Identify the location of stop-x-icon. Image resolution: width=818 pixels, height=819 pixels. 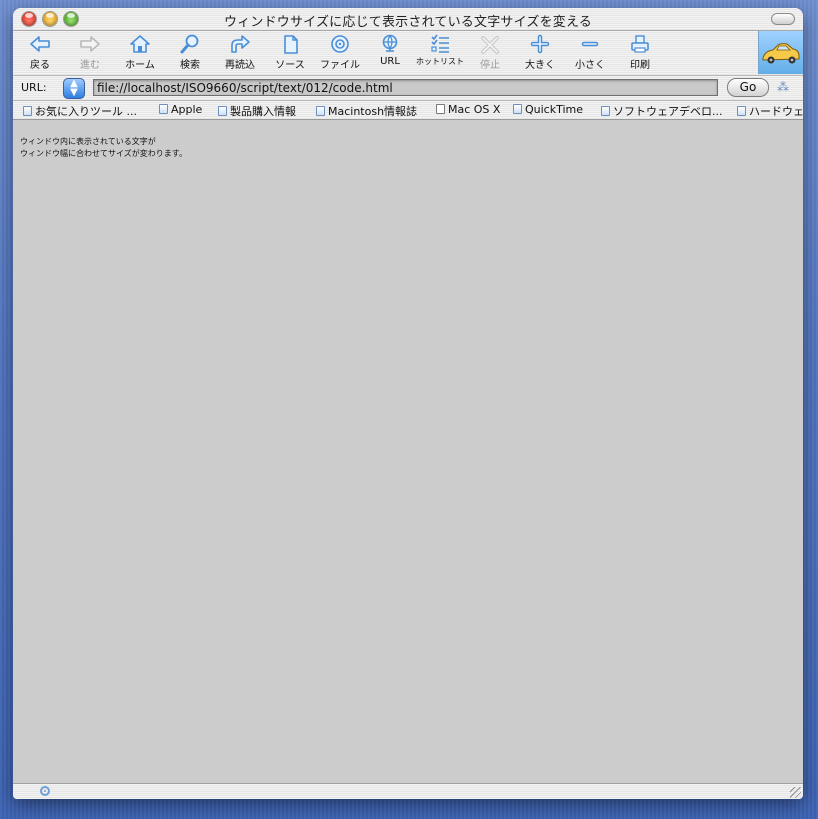
(490, 45).